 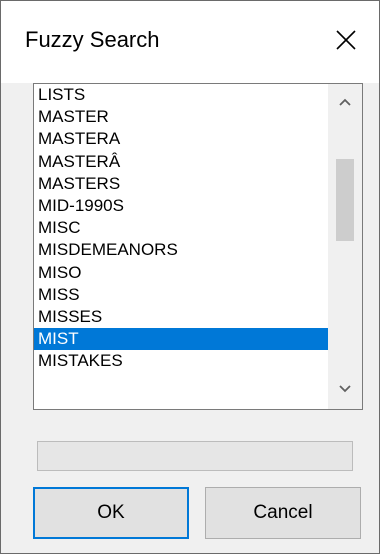 I want to click on list-item: MASTERS, so click(x=181, y=184).